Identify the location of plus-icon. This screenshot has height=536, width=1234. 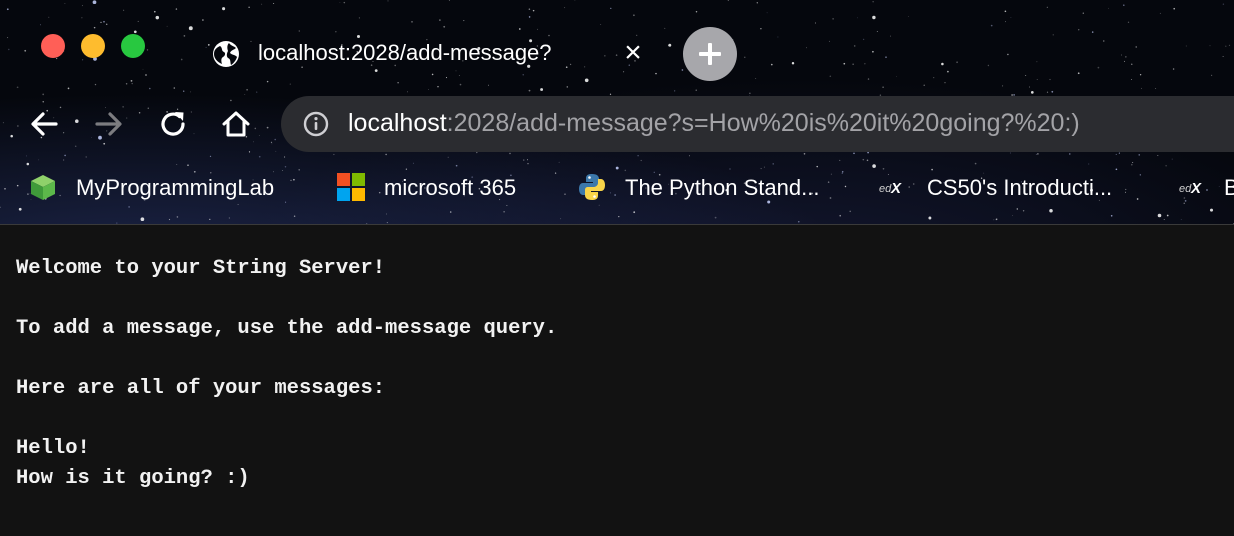
(710, 54).